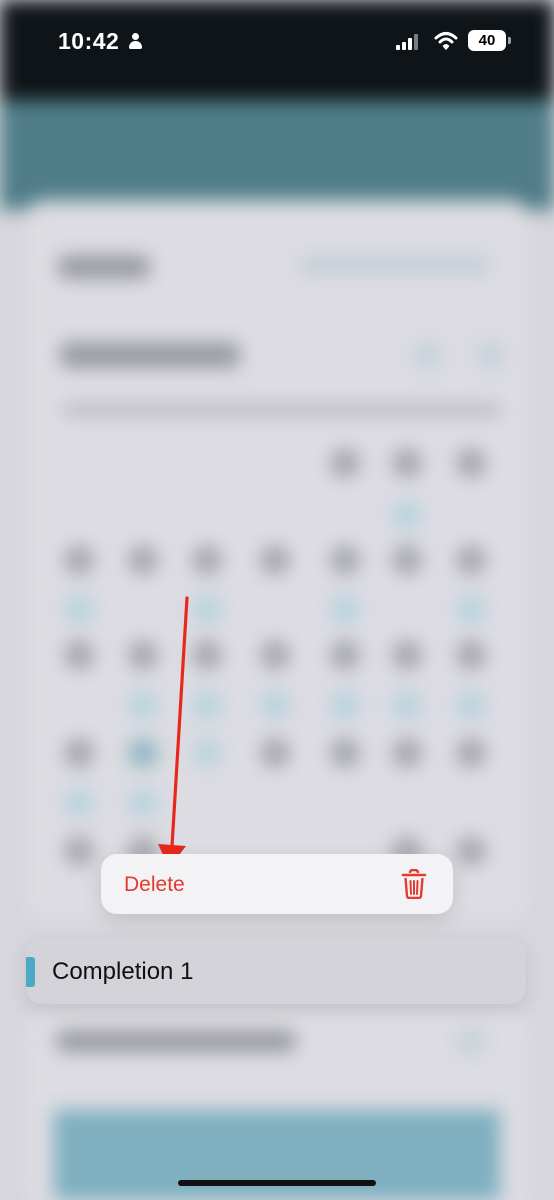 Image resolution: width=554 pixels, height=1200 pixels. What do you see at coordinates (509, 40) in the screenshot?
I see `battery-tip` at bounding box center [509, 40].